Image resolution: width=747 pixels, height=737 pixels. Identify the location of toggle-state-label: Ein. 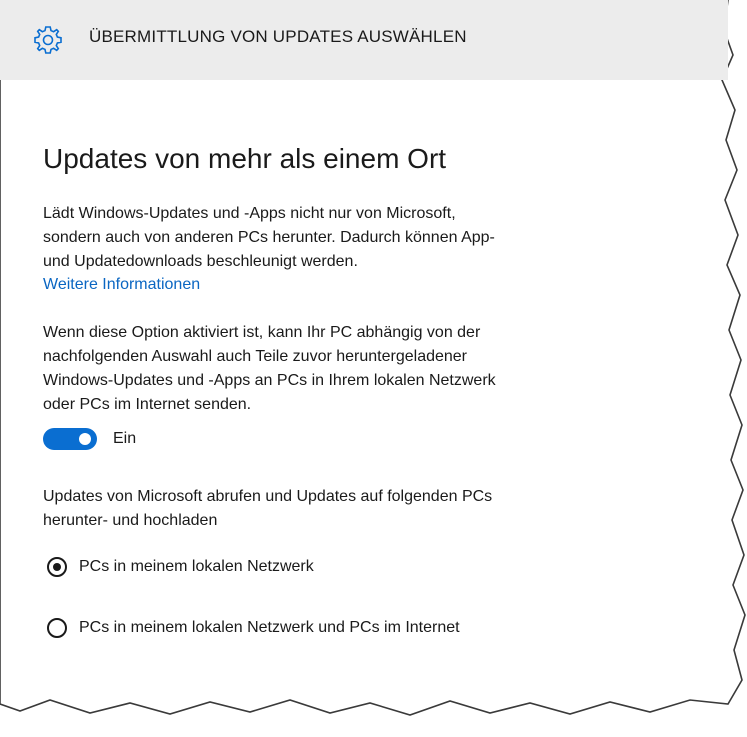
(125, 438).